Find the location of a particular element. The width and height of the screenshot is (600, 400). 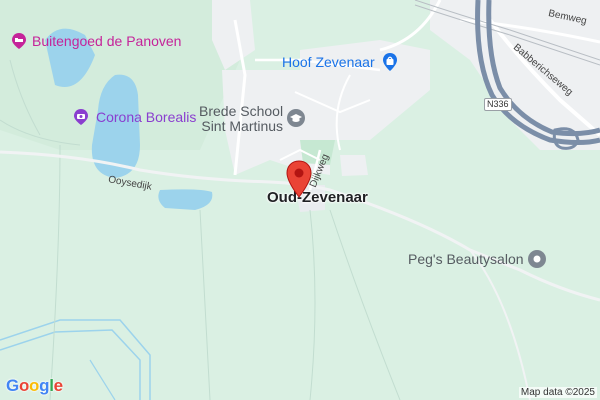

route-shield-n336: N336 is located at coordinates (498, 104).